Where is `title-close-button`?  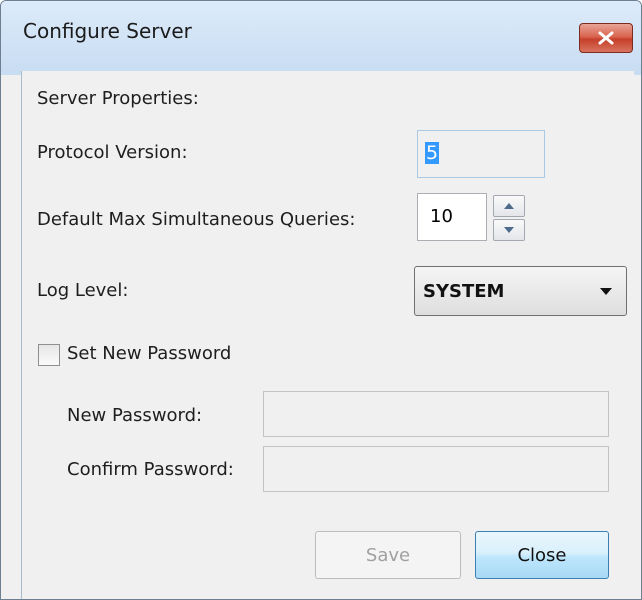
title-close-button is located at coordinates (606, 38).